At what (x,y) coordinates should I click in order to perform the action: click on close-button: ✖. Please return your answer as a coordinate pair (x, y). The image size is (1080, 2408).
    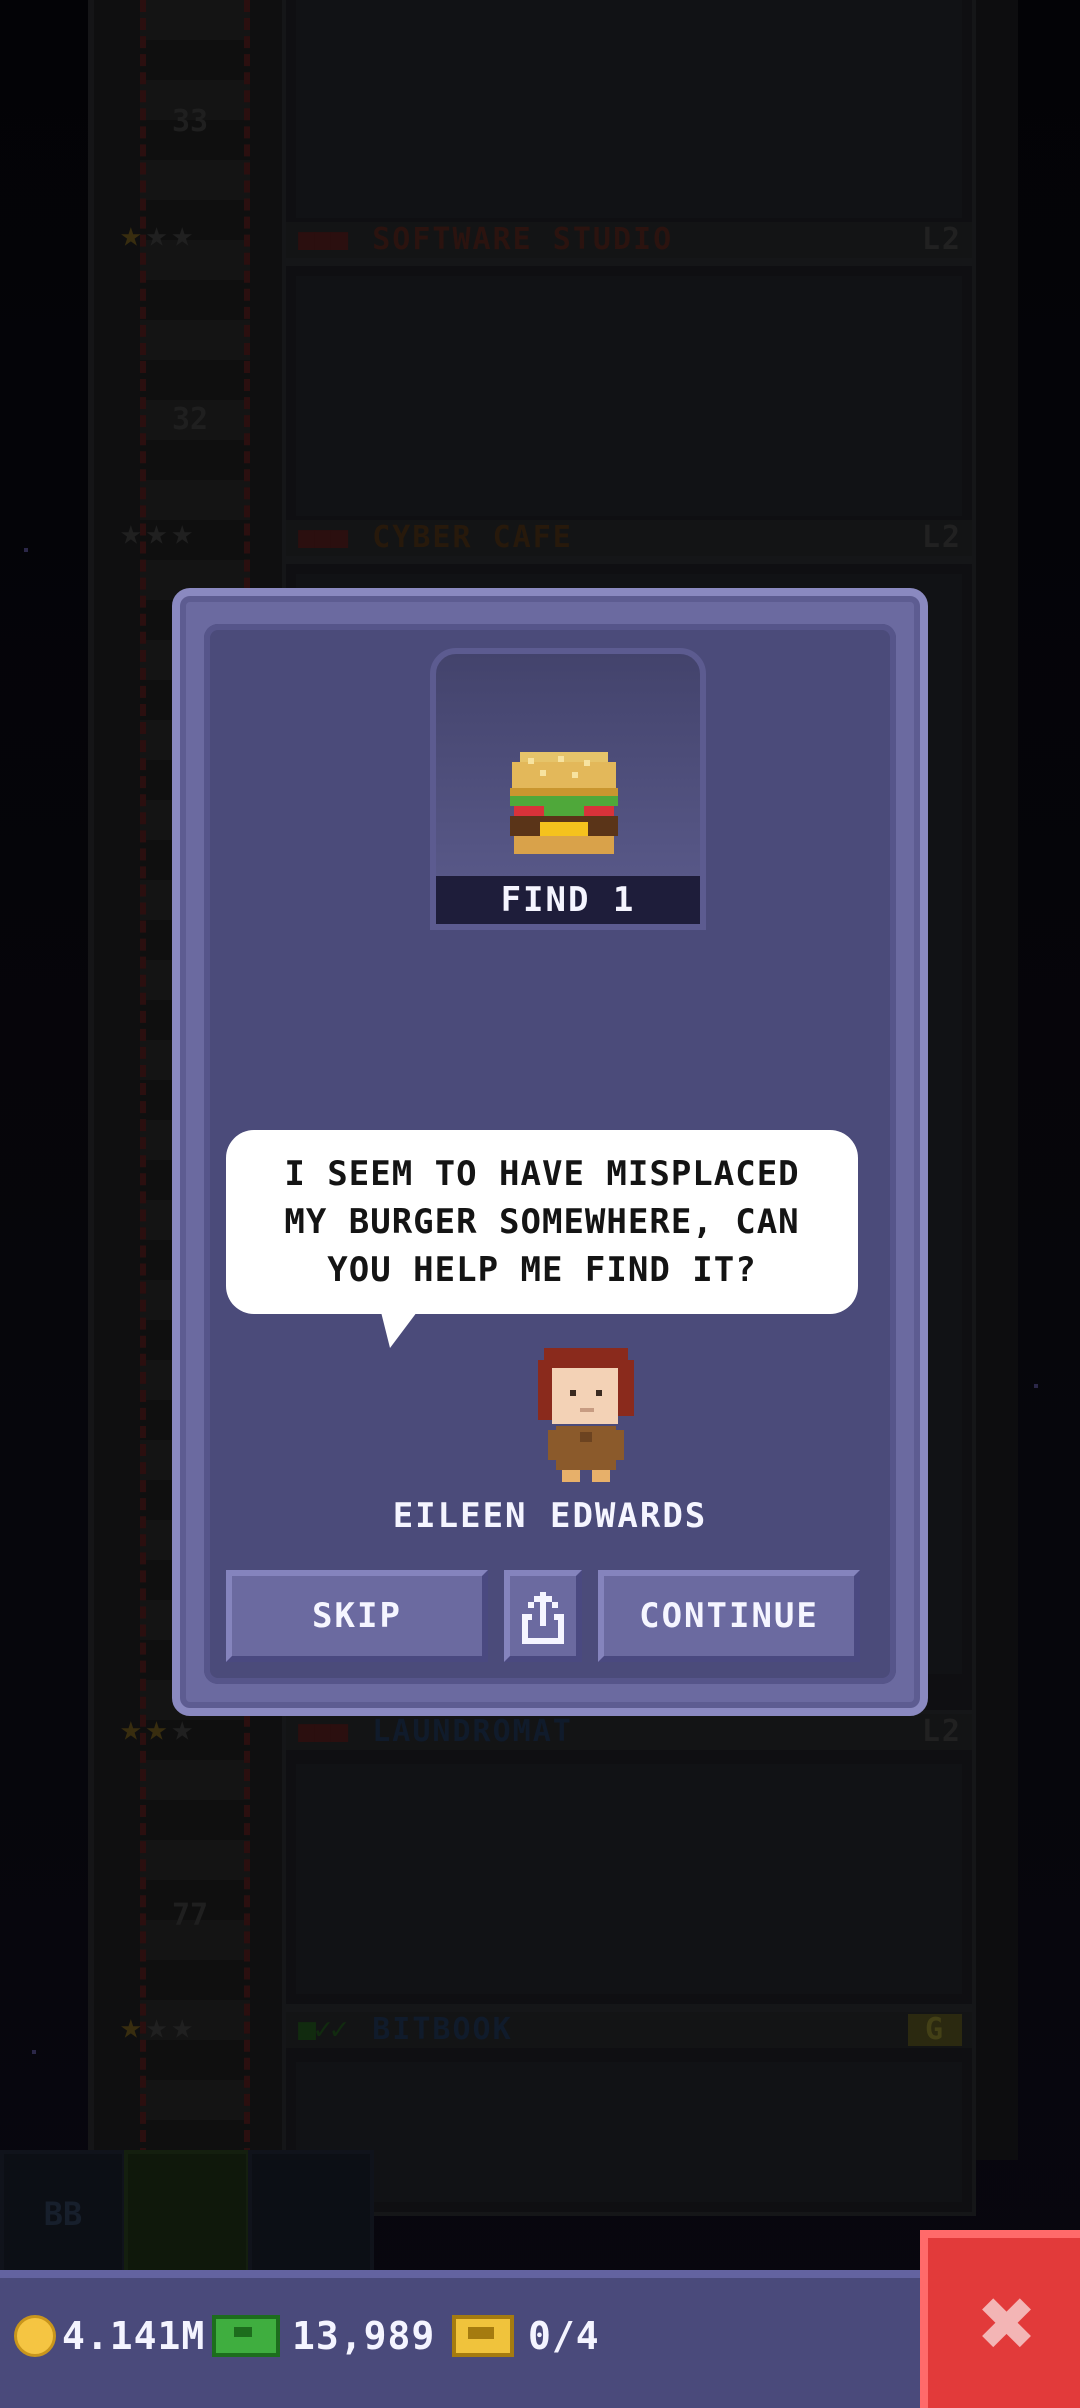
    Looking at the image, I should click on (1000, 2319).